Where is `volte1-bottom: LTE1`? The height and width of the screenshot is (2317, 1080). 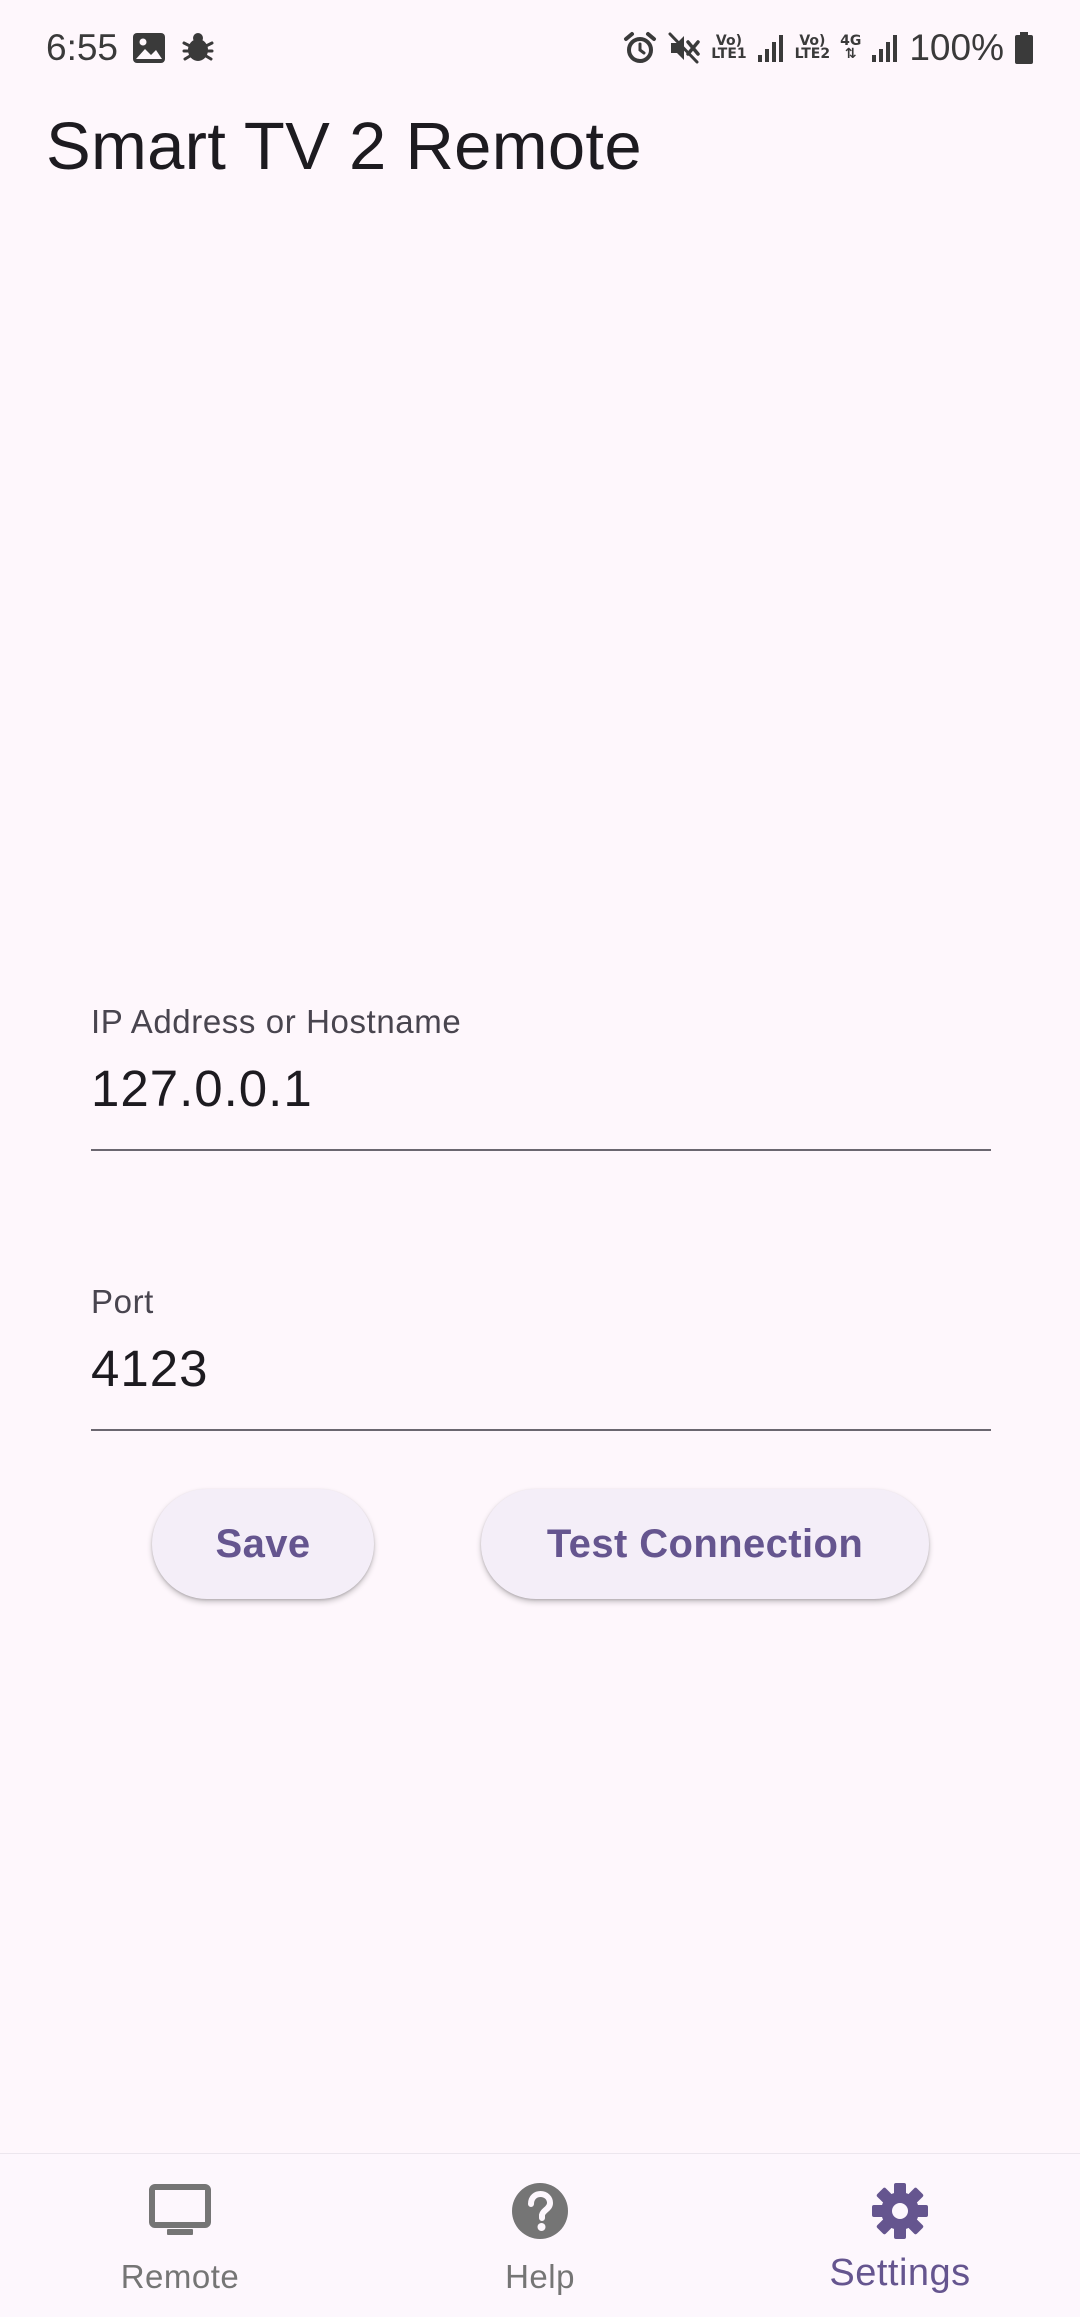 volte1-bottom: LTE1 is located at coordinates (729, 54).